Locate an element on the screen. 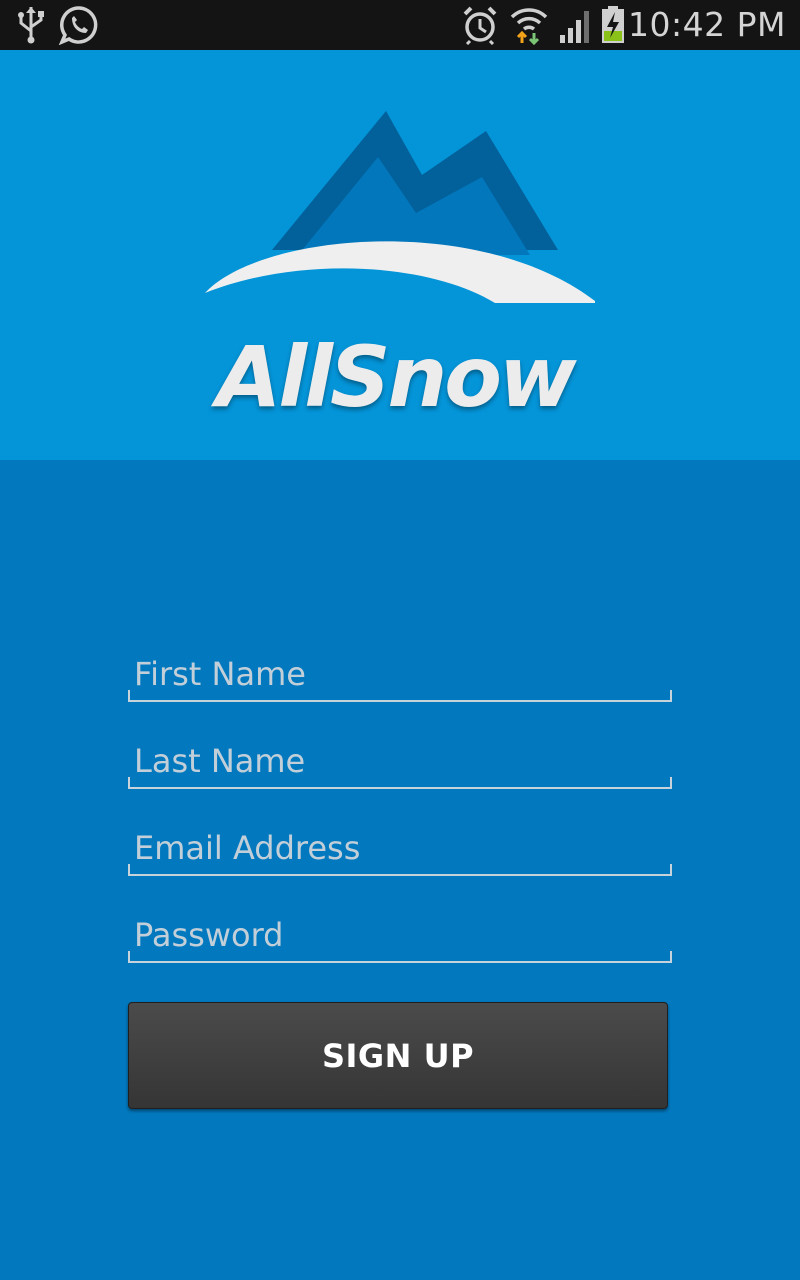 This screenshot has width=800, height=1280. status-bar-clock: 10:42 PM is located at coordinates (707, 24).